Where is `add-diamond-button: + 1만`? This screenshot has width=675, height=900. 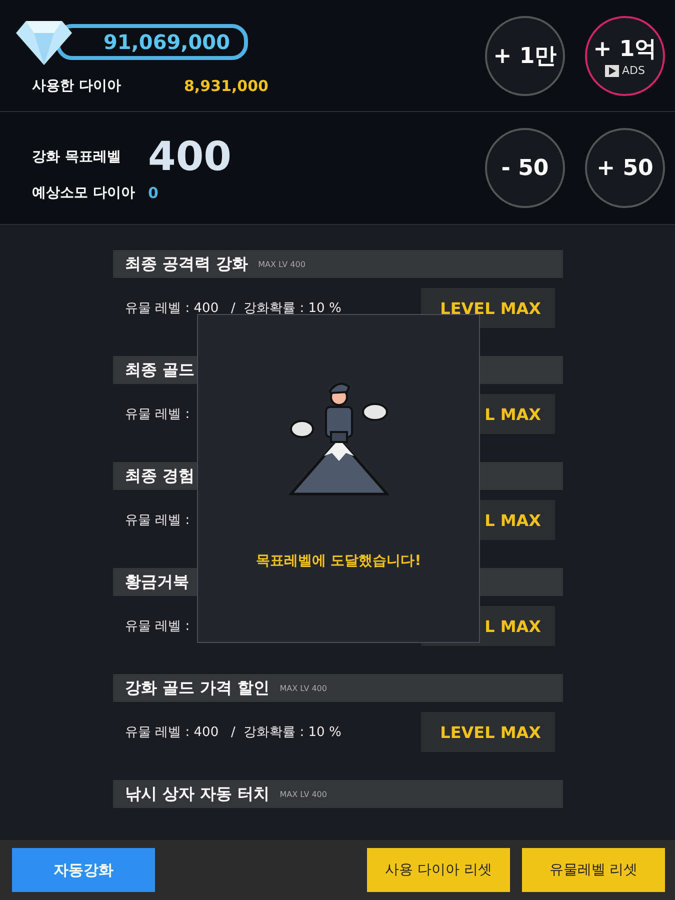 add-diamond-button: + 1만 is located at coordinates (525, 56).